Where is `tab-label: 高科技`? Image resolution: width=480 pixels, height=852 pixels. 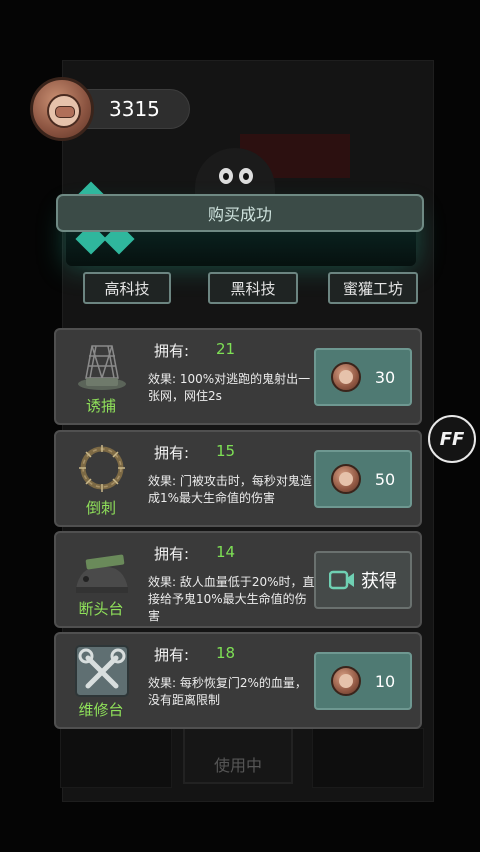 tab-label: 高科技 is located at coordinates (127, 288).